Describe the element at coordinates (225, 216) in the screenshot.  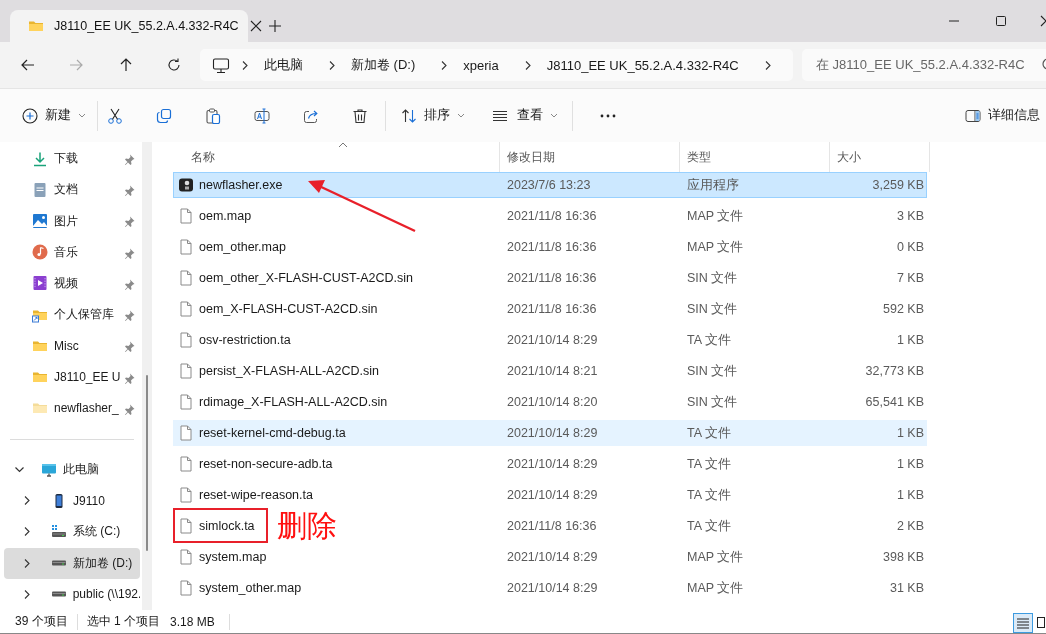
I see `file-name: oem.map` at that location.